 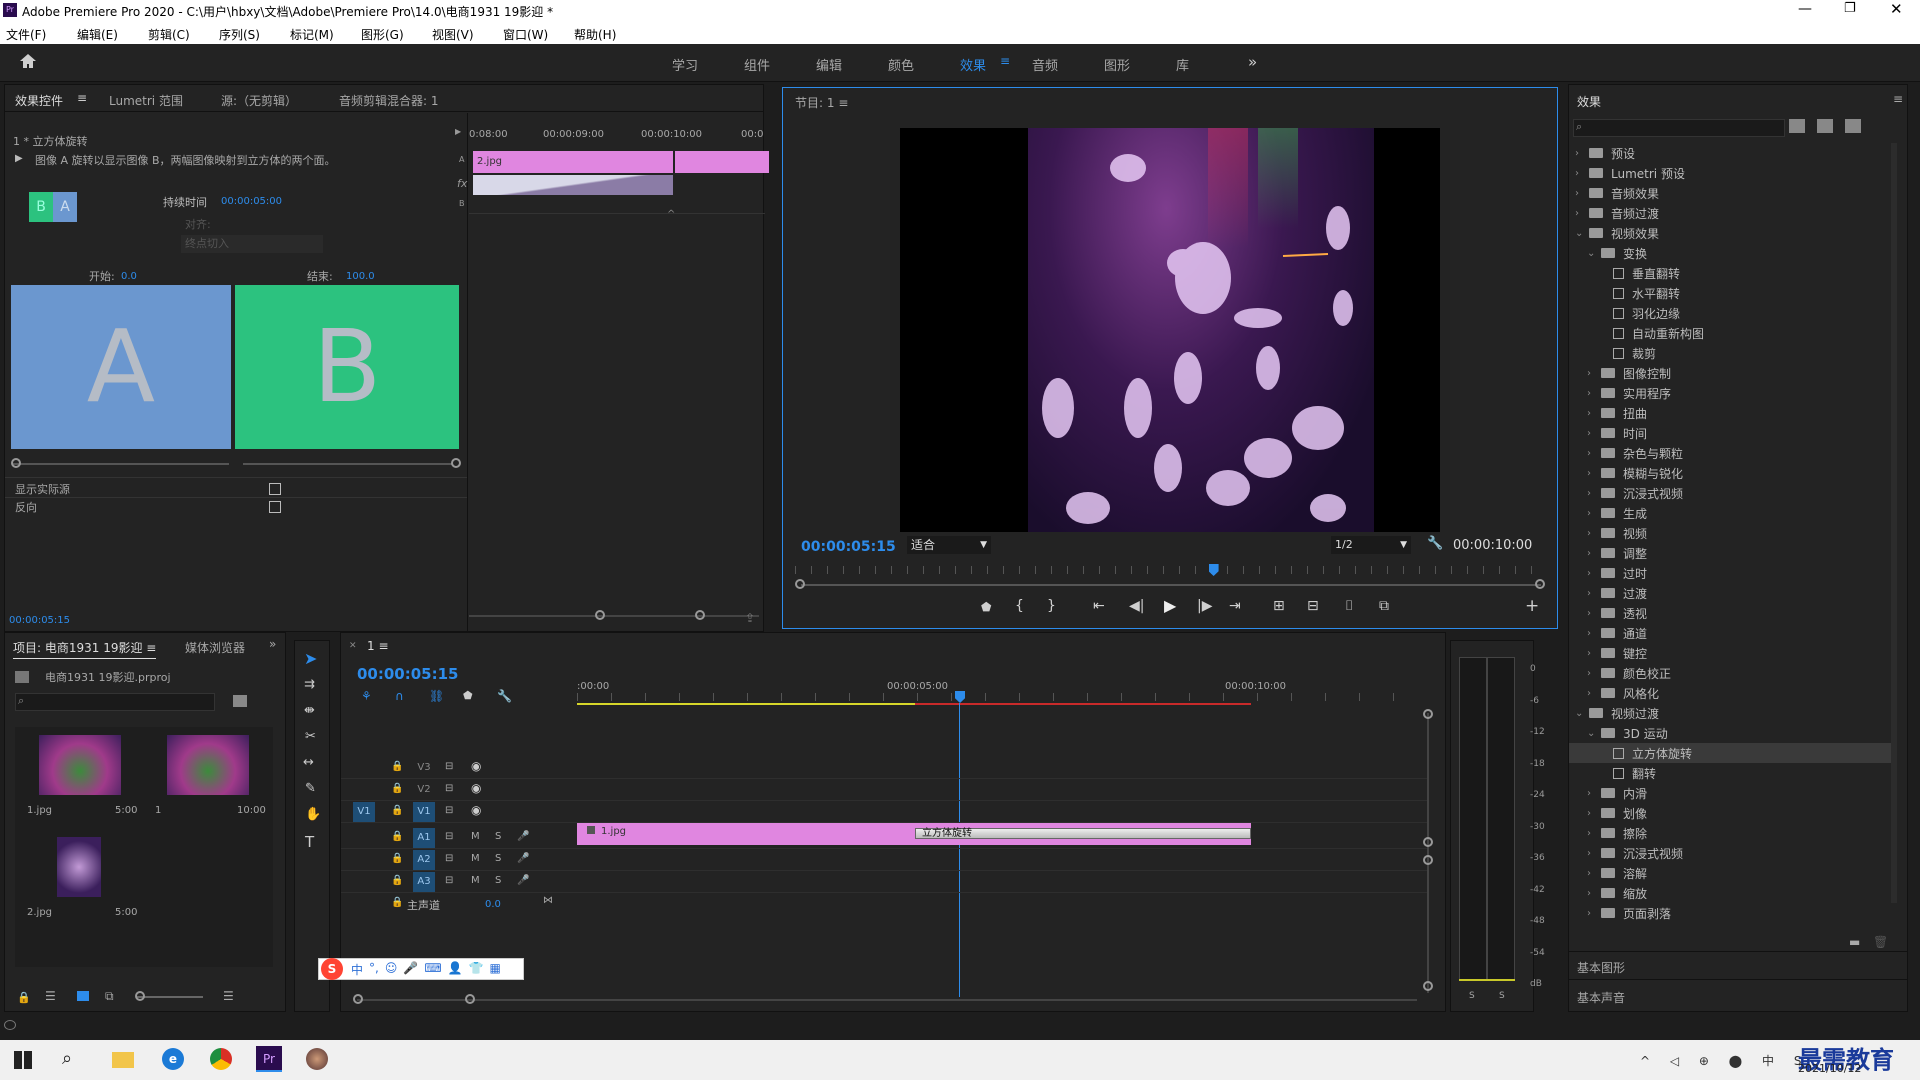 What do you see at coordinates (685, 64) in the screenshot?
I see `workspace-tab: 学习` at bounding box center [685, 64].